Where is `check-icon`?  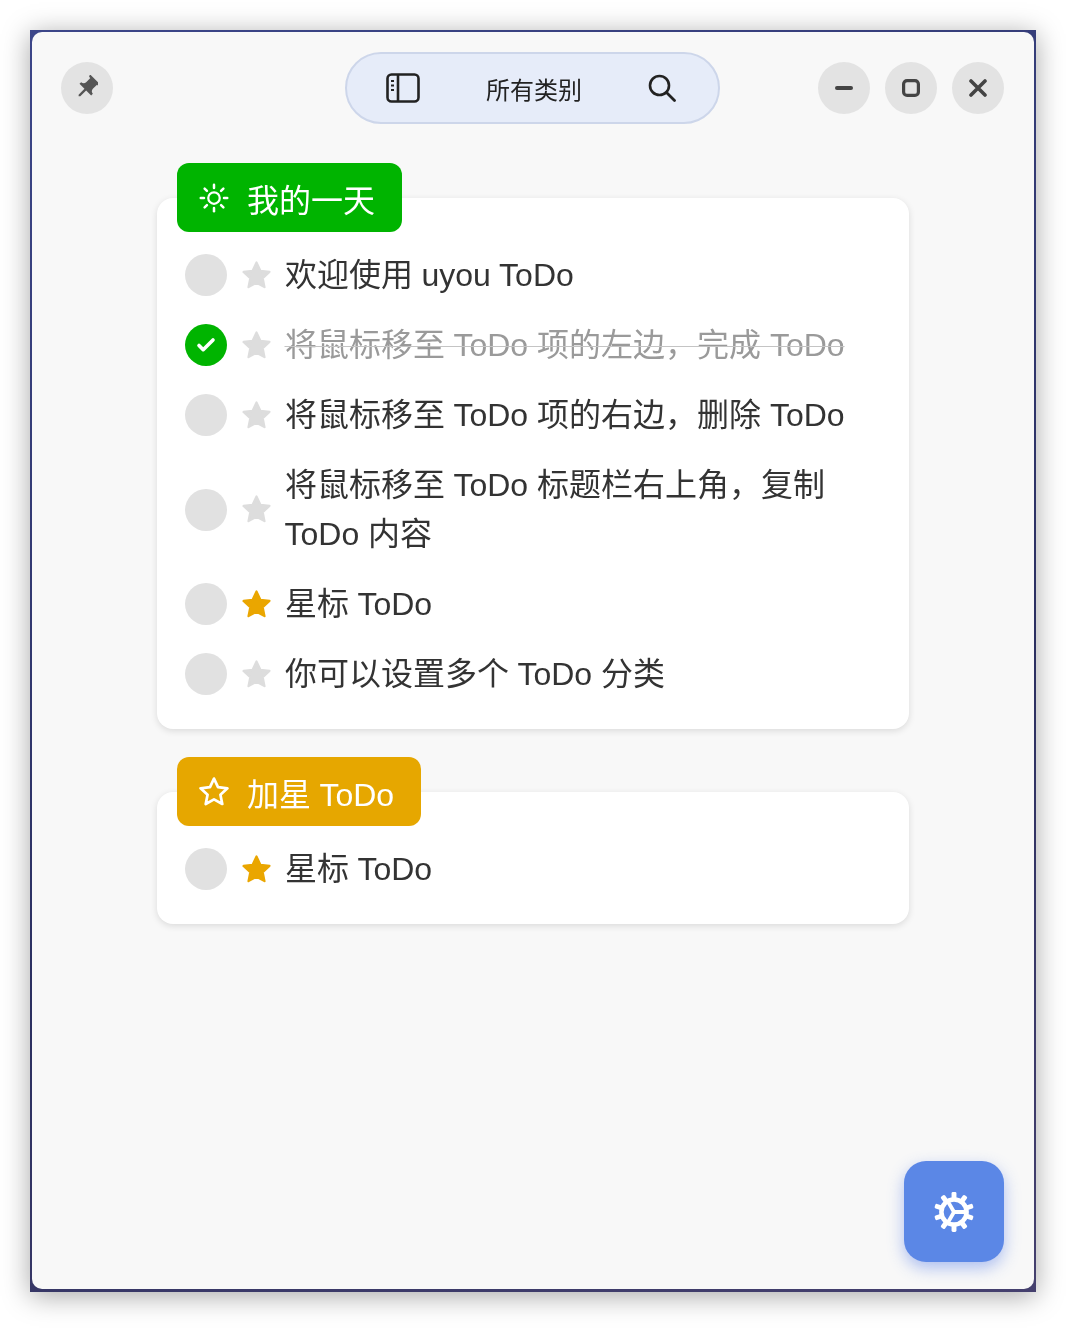
check-icon is located at coordinates (205, 345).